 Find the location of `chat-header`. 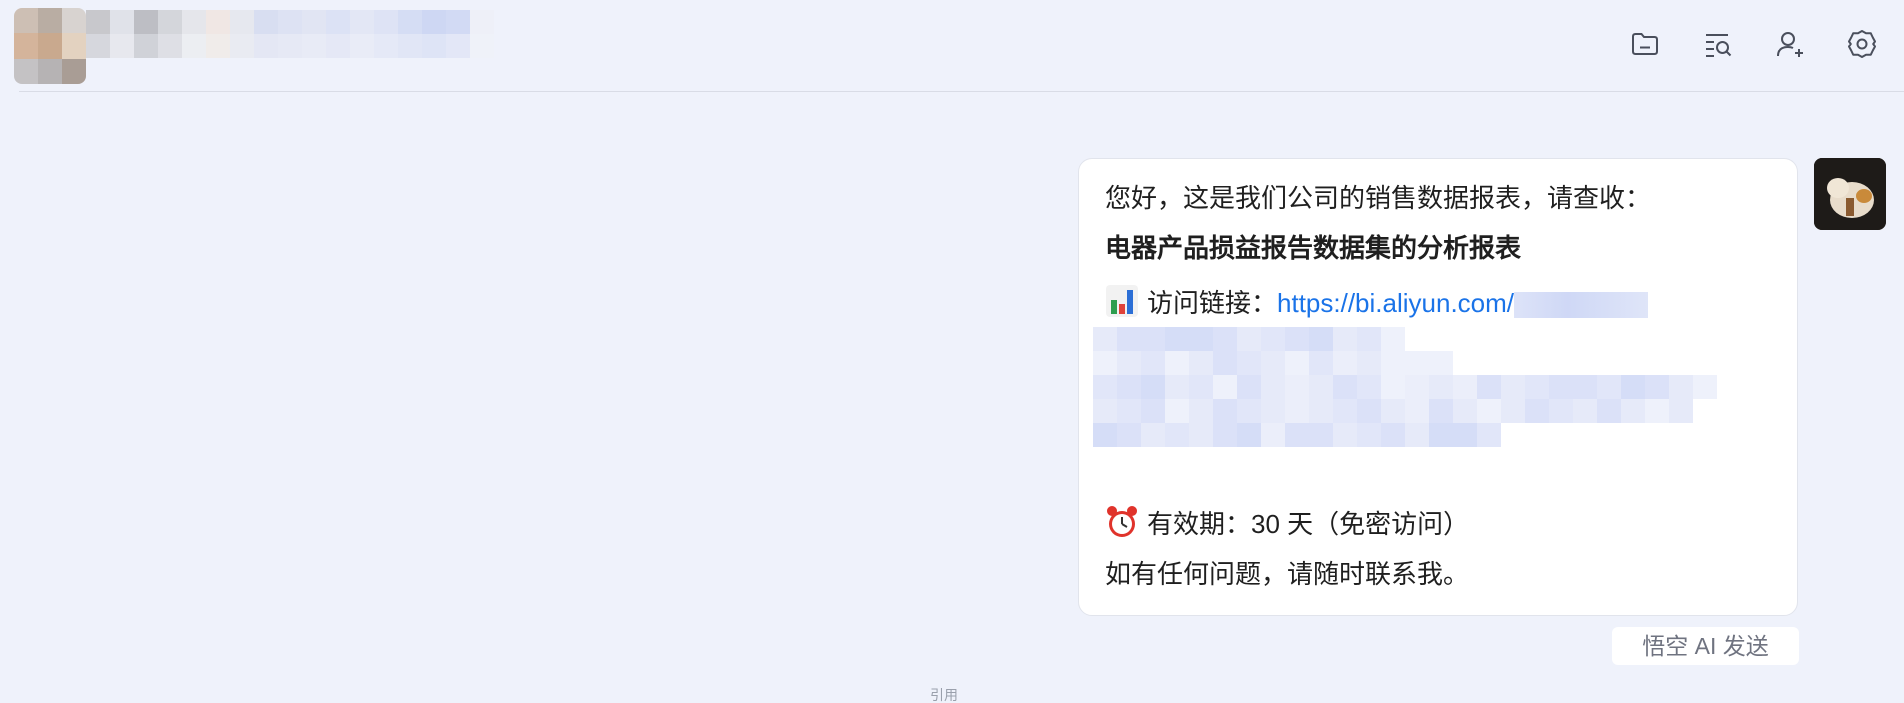

chat-header is located at coordinates (952, 46).